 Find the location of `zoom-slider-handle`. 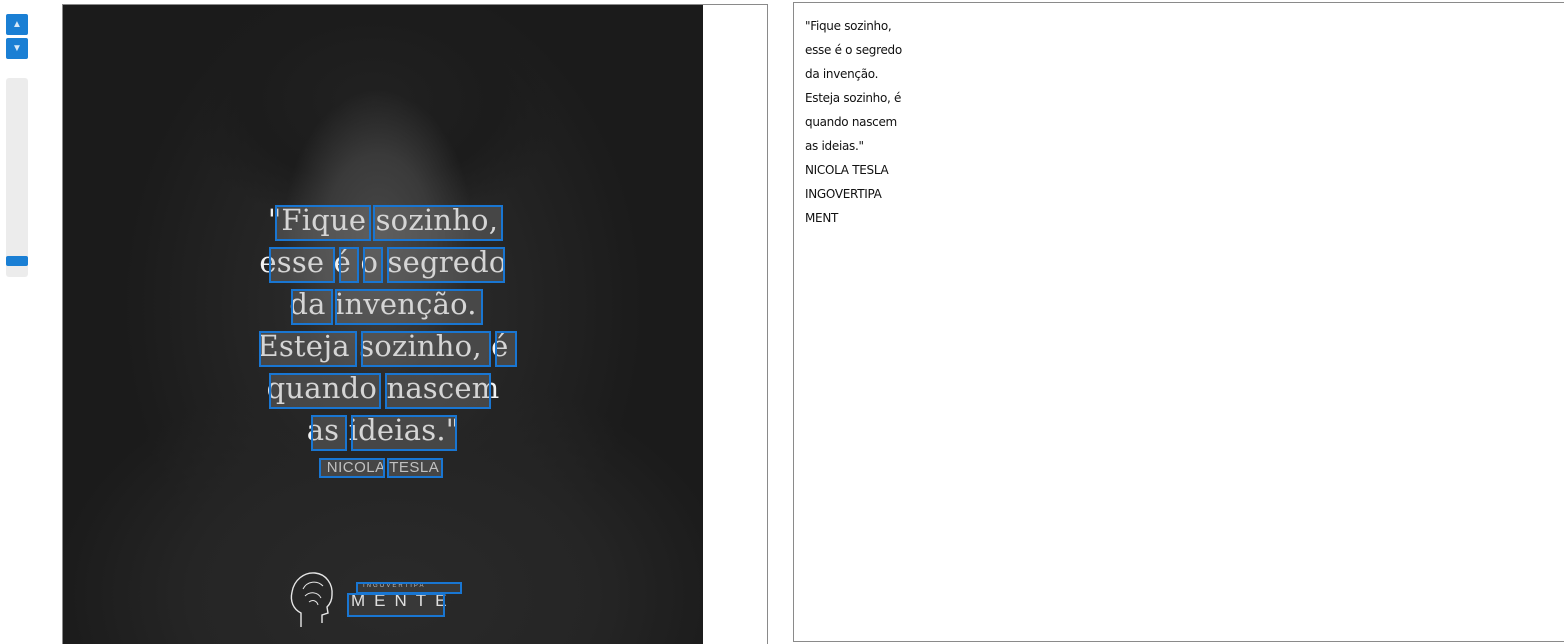

zoom-slider-handle is located at coordinates (17, 261).